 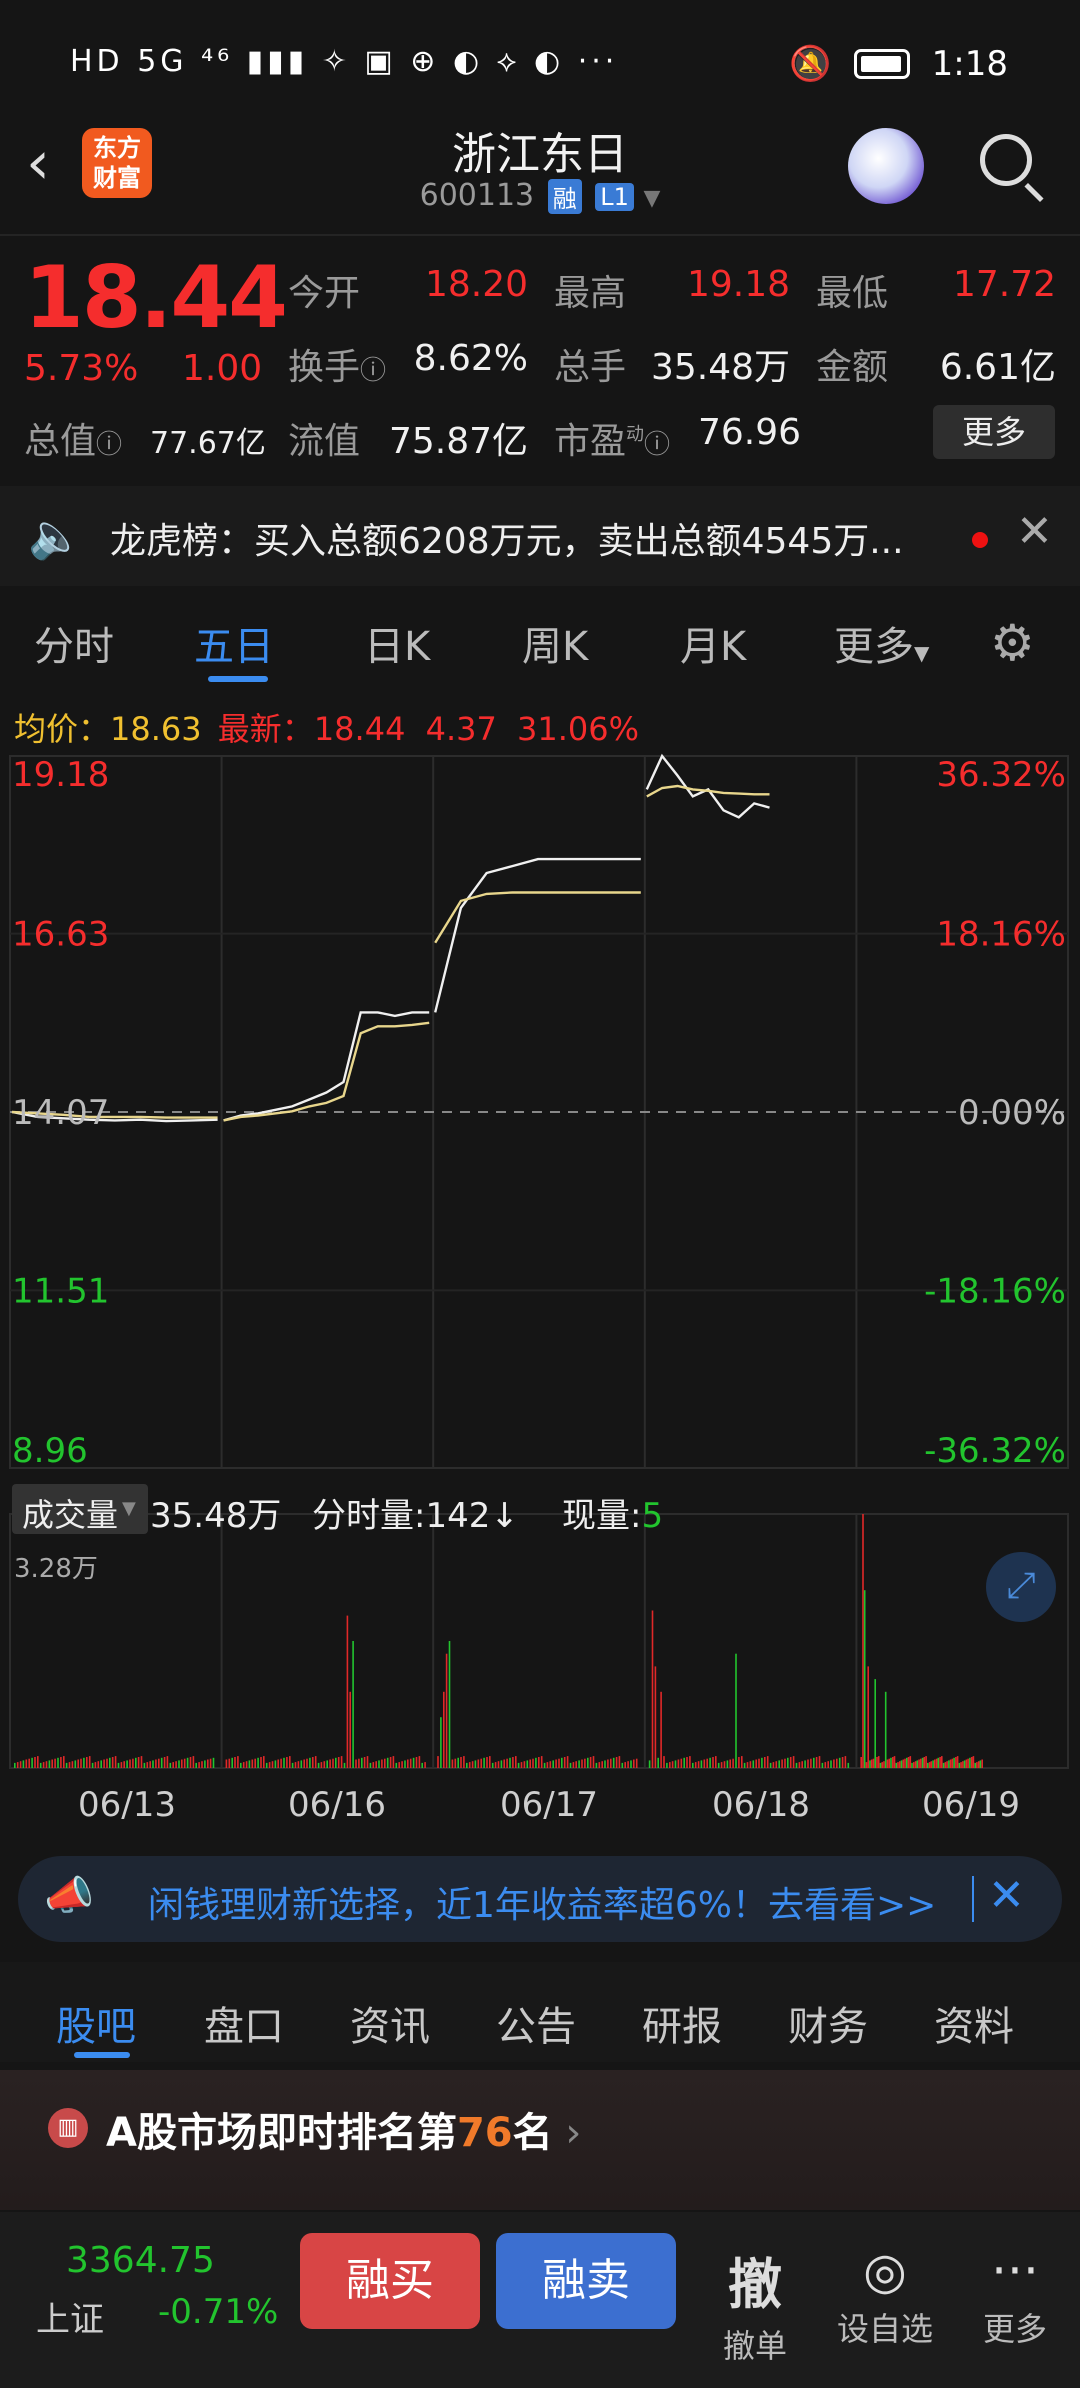 I want to click on chart-tabs: 分时 五日 日K 周K 月K 更多▼ ⚙, so click(x=540, y=641).